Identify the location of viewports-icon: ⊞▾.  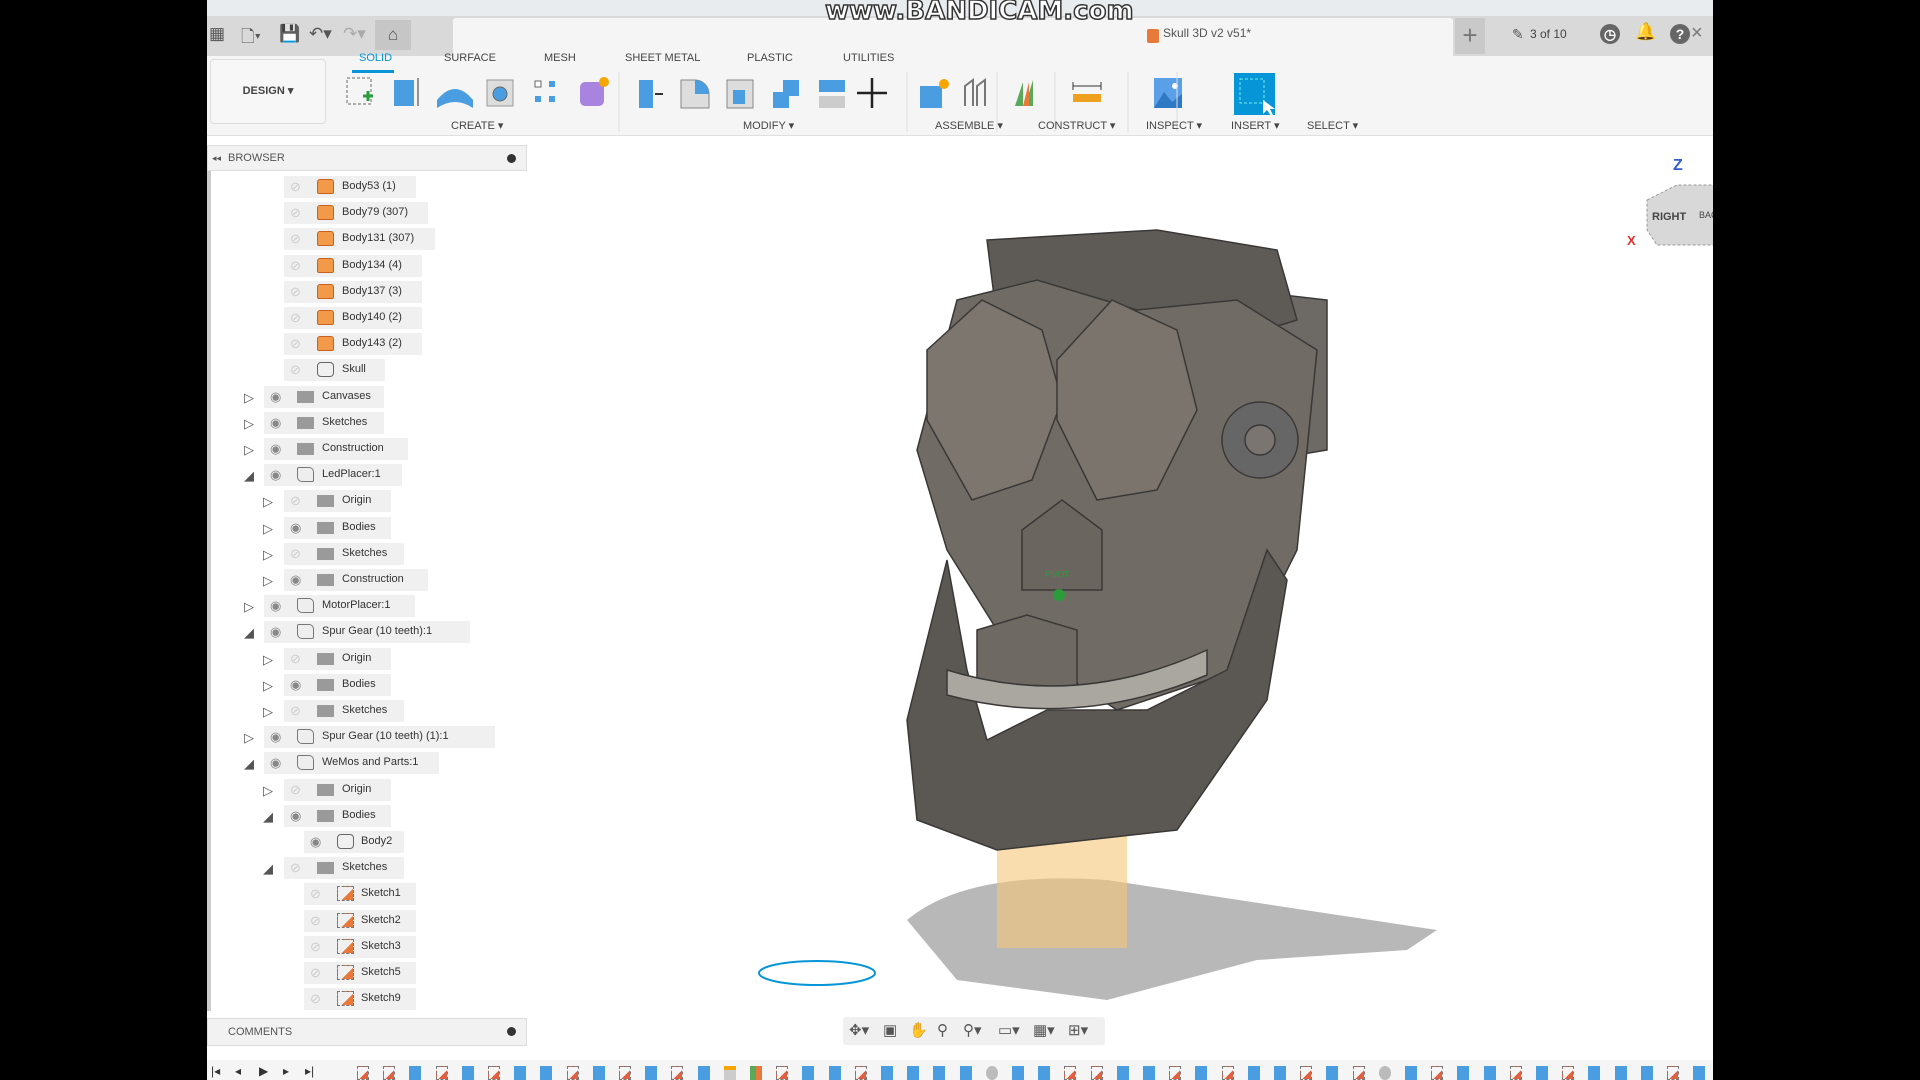
(1078, 1030).